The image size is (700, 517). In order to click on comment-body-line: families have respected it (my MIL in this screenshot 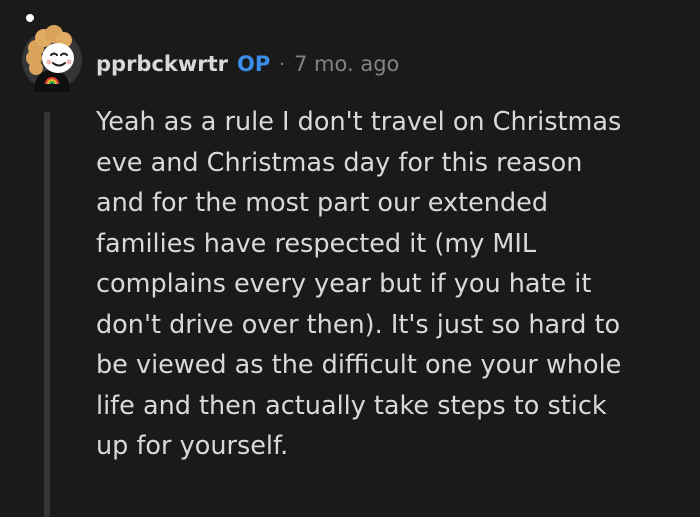, I will do `click(316, 243)`.